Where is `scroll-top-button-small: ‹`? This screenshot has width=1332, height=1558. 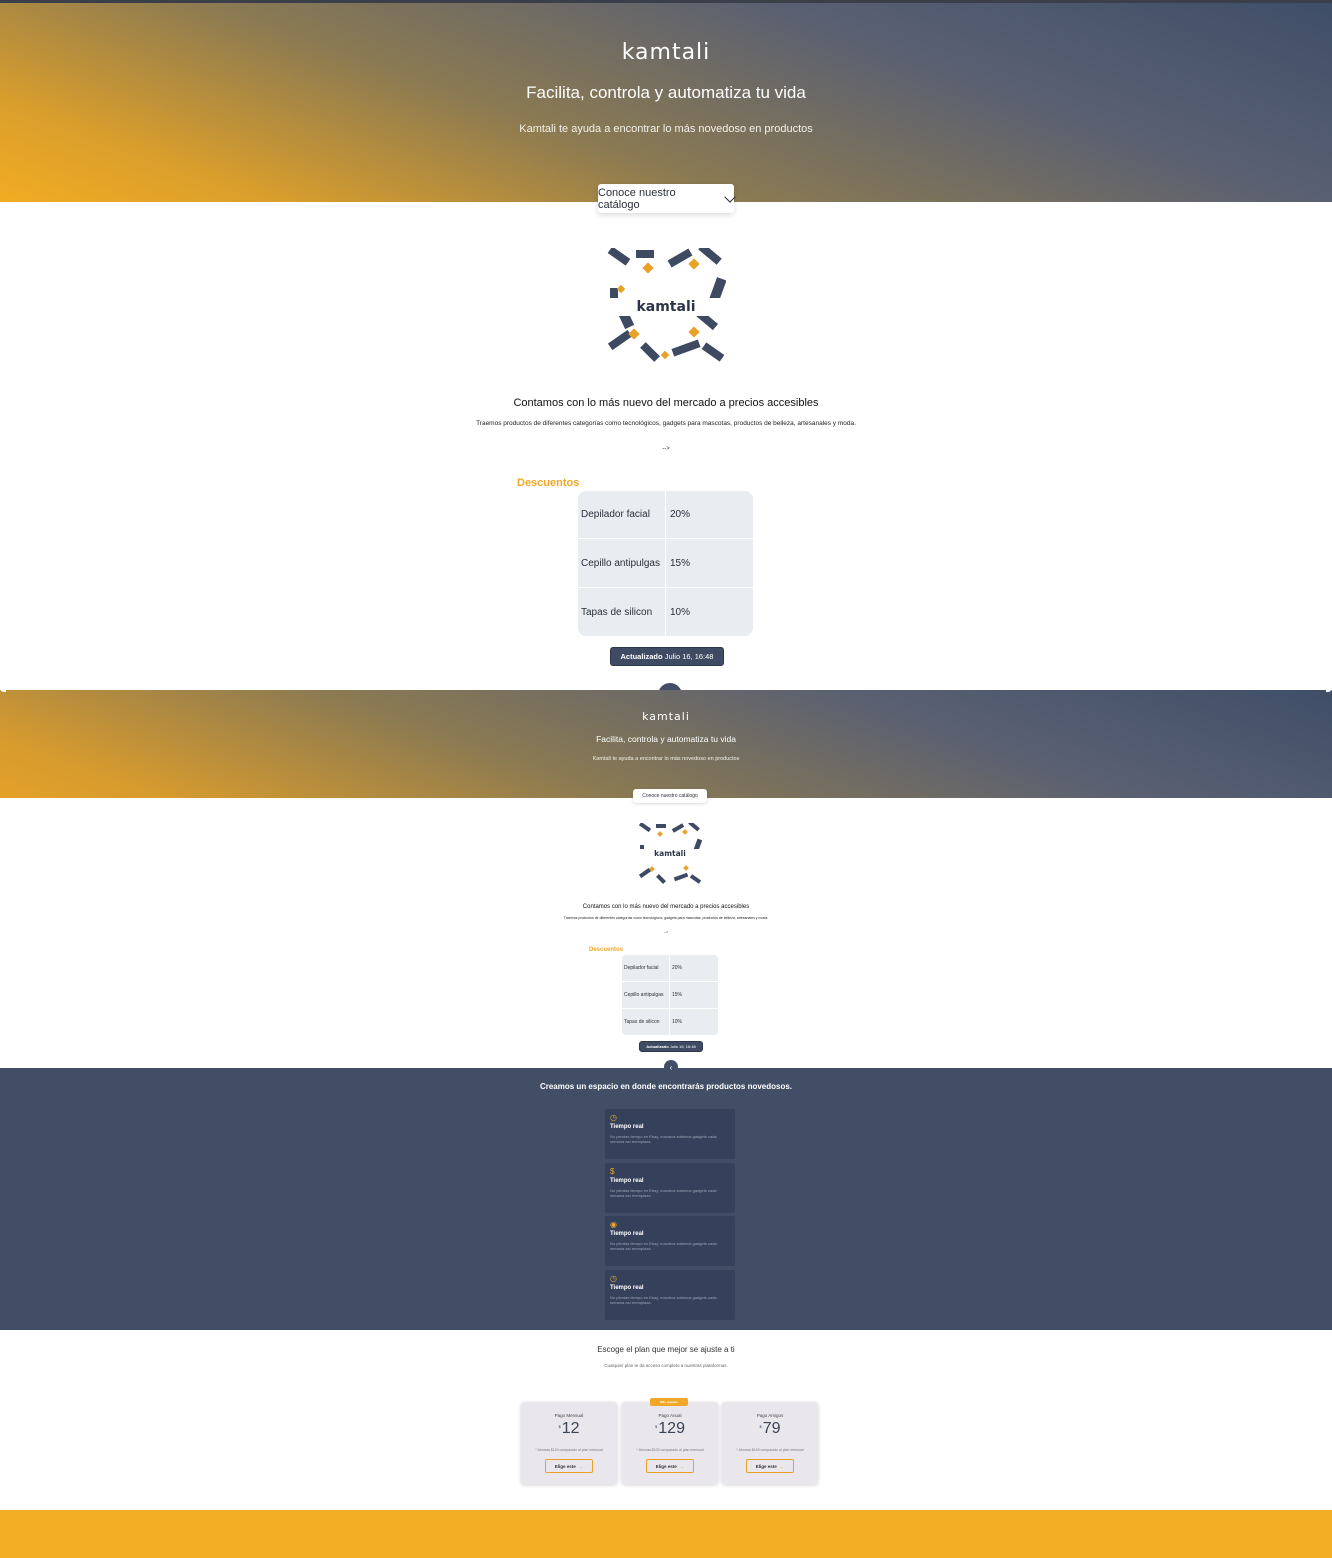 scroll-top-button-small: ‹ is located at coordinates (671, 1067).